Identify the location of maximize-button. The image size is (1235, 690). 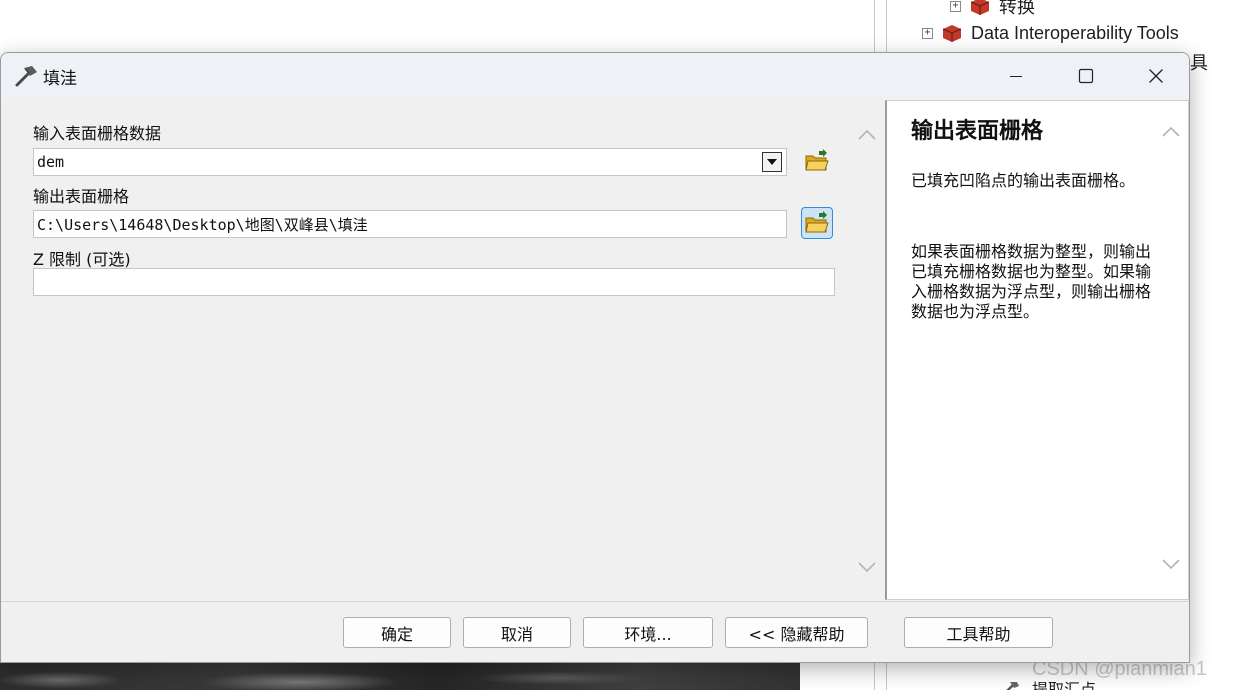
(1086, 76).